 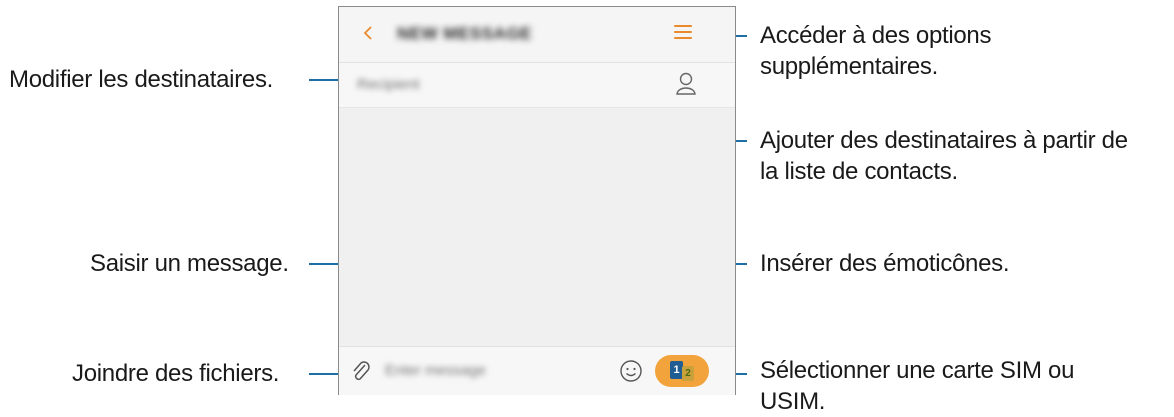 What do you see at coordinates (859, 171) in the screenshot?
I see `callout-contacts-line2: la liste de contacts.` at bounding box center [859, 171].